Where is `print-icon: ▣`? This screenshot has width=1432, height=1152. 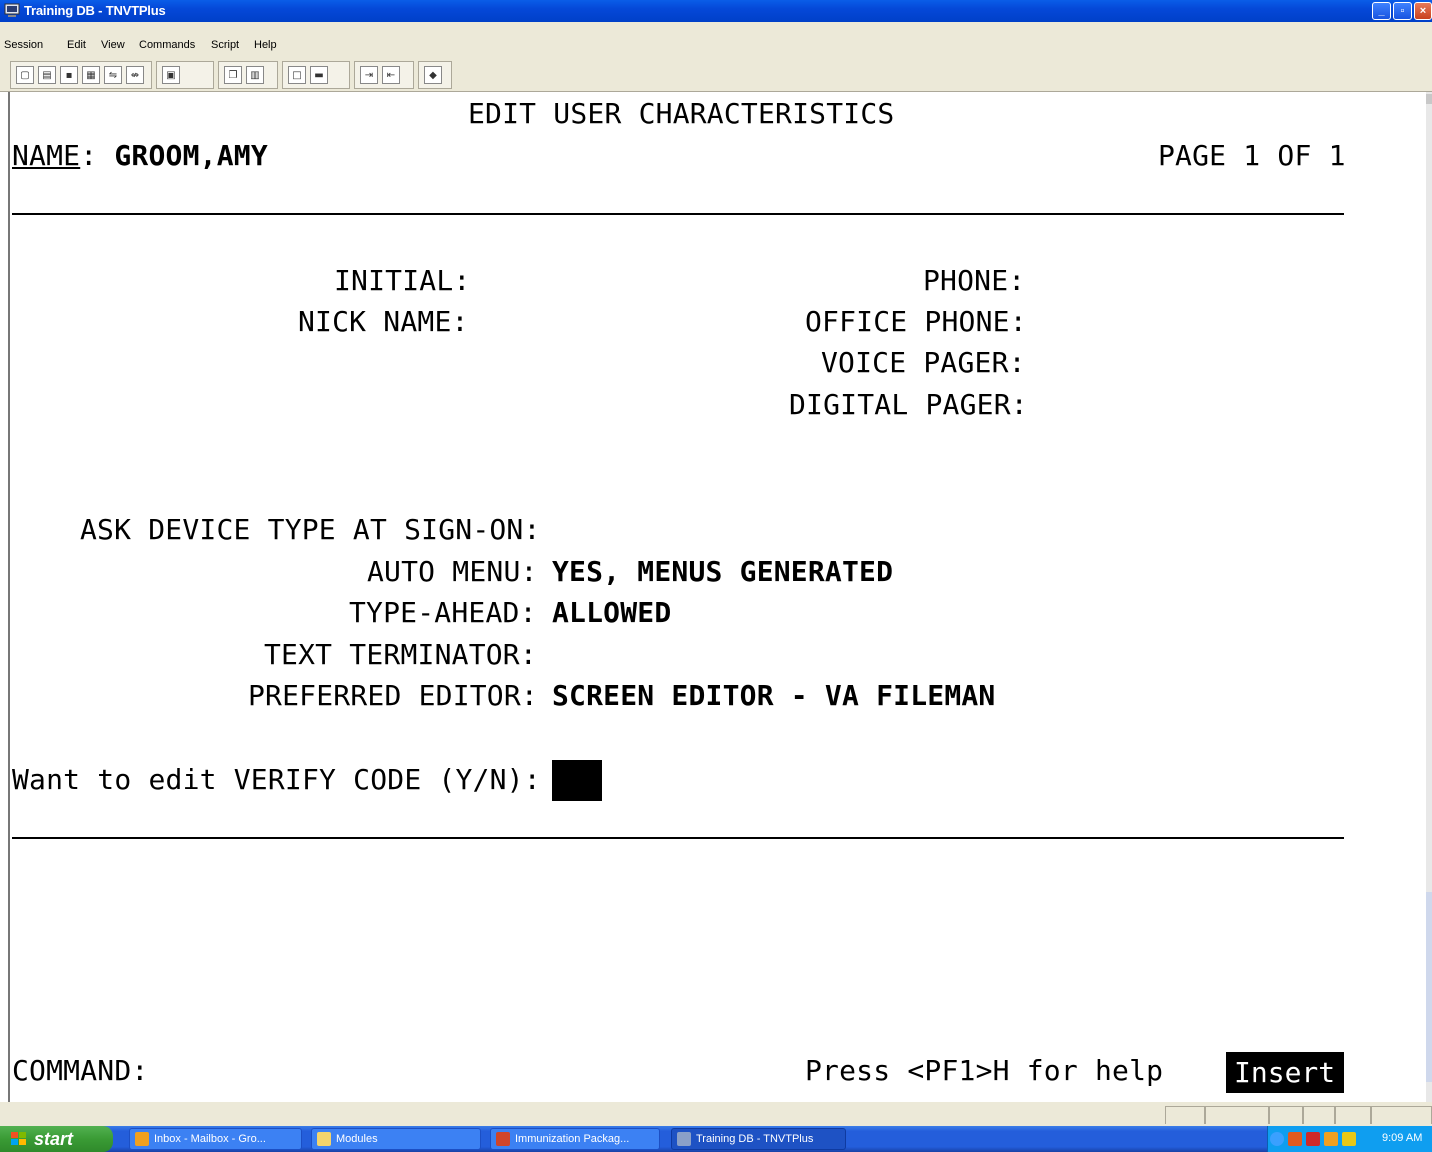
print-icon: ▣ is located at coordinates (171, 75).